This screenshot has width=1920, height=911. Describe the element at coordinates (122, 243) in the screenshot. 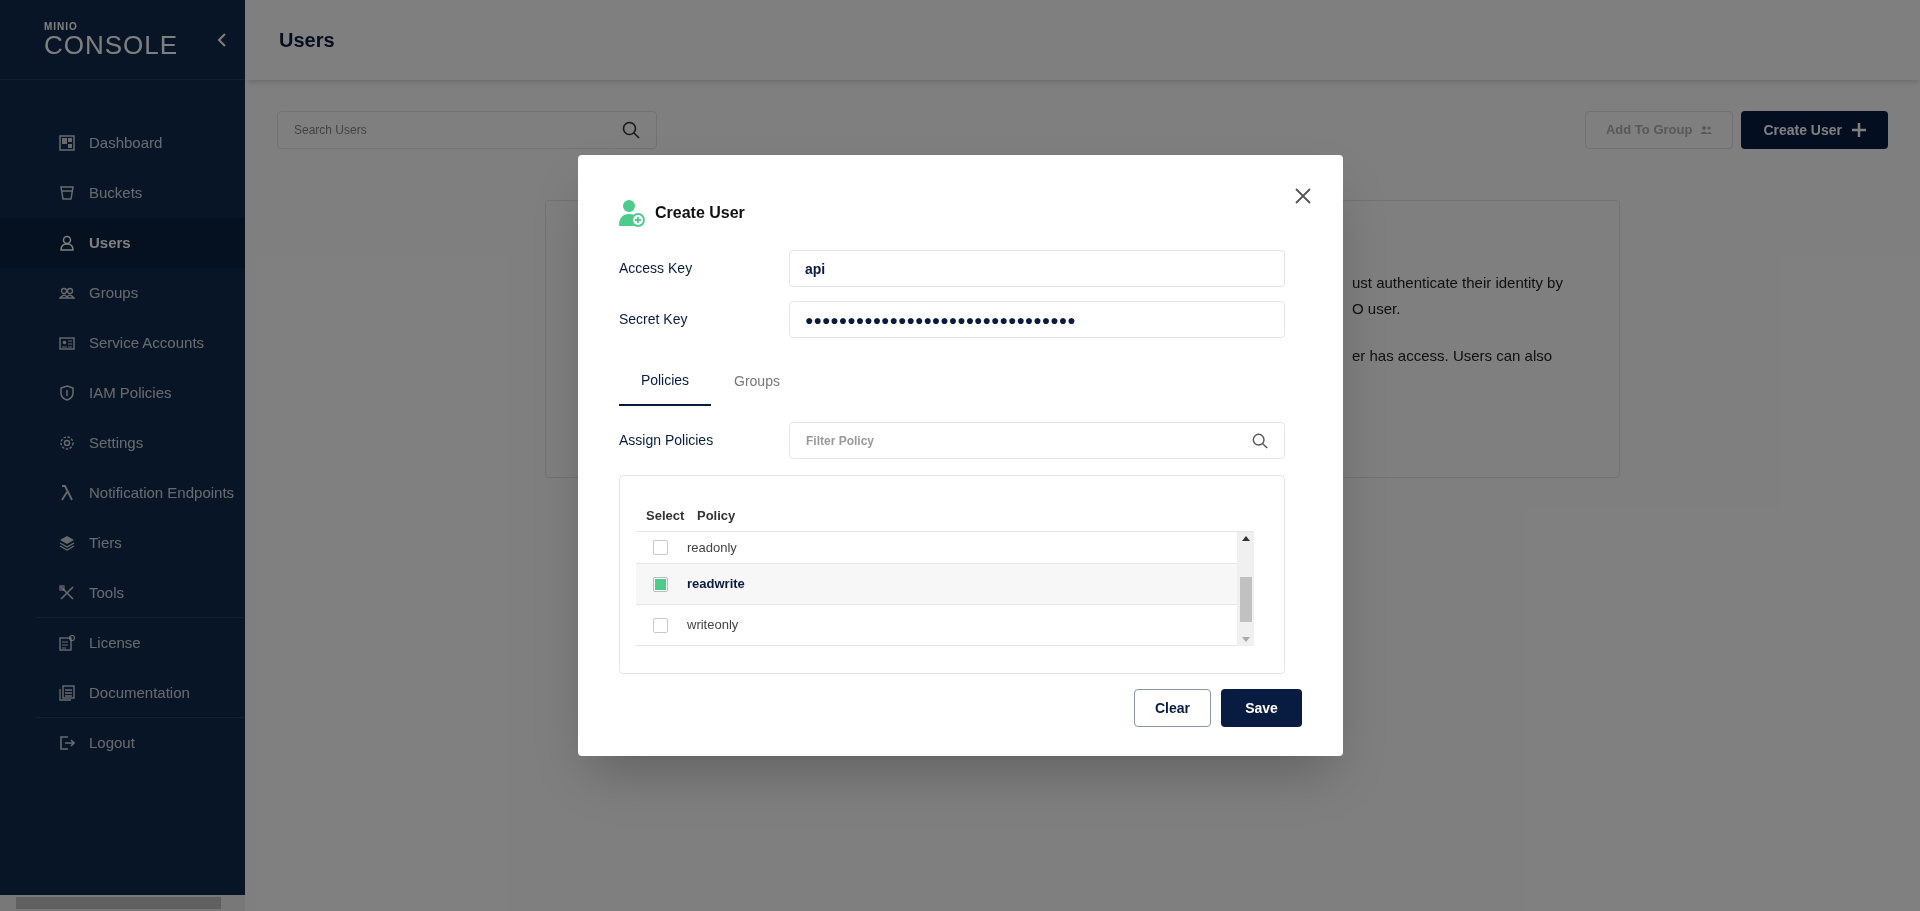

I see `sidebar-item: Users` at that location.